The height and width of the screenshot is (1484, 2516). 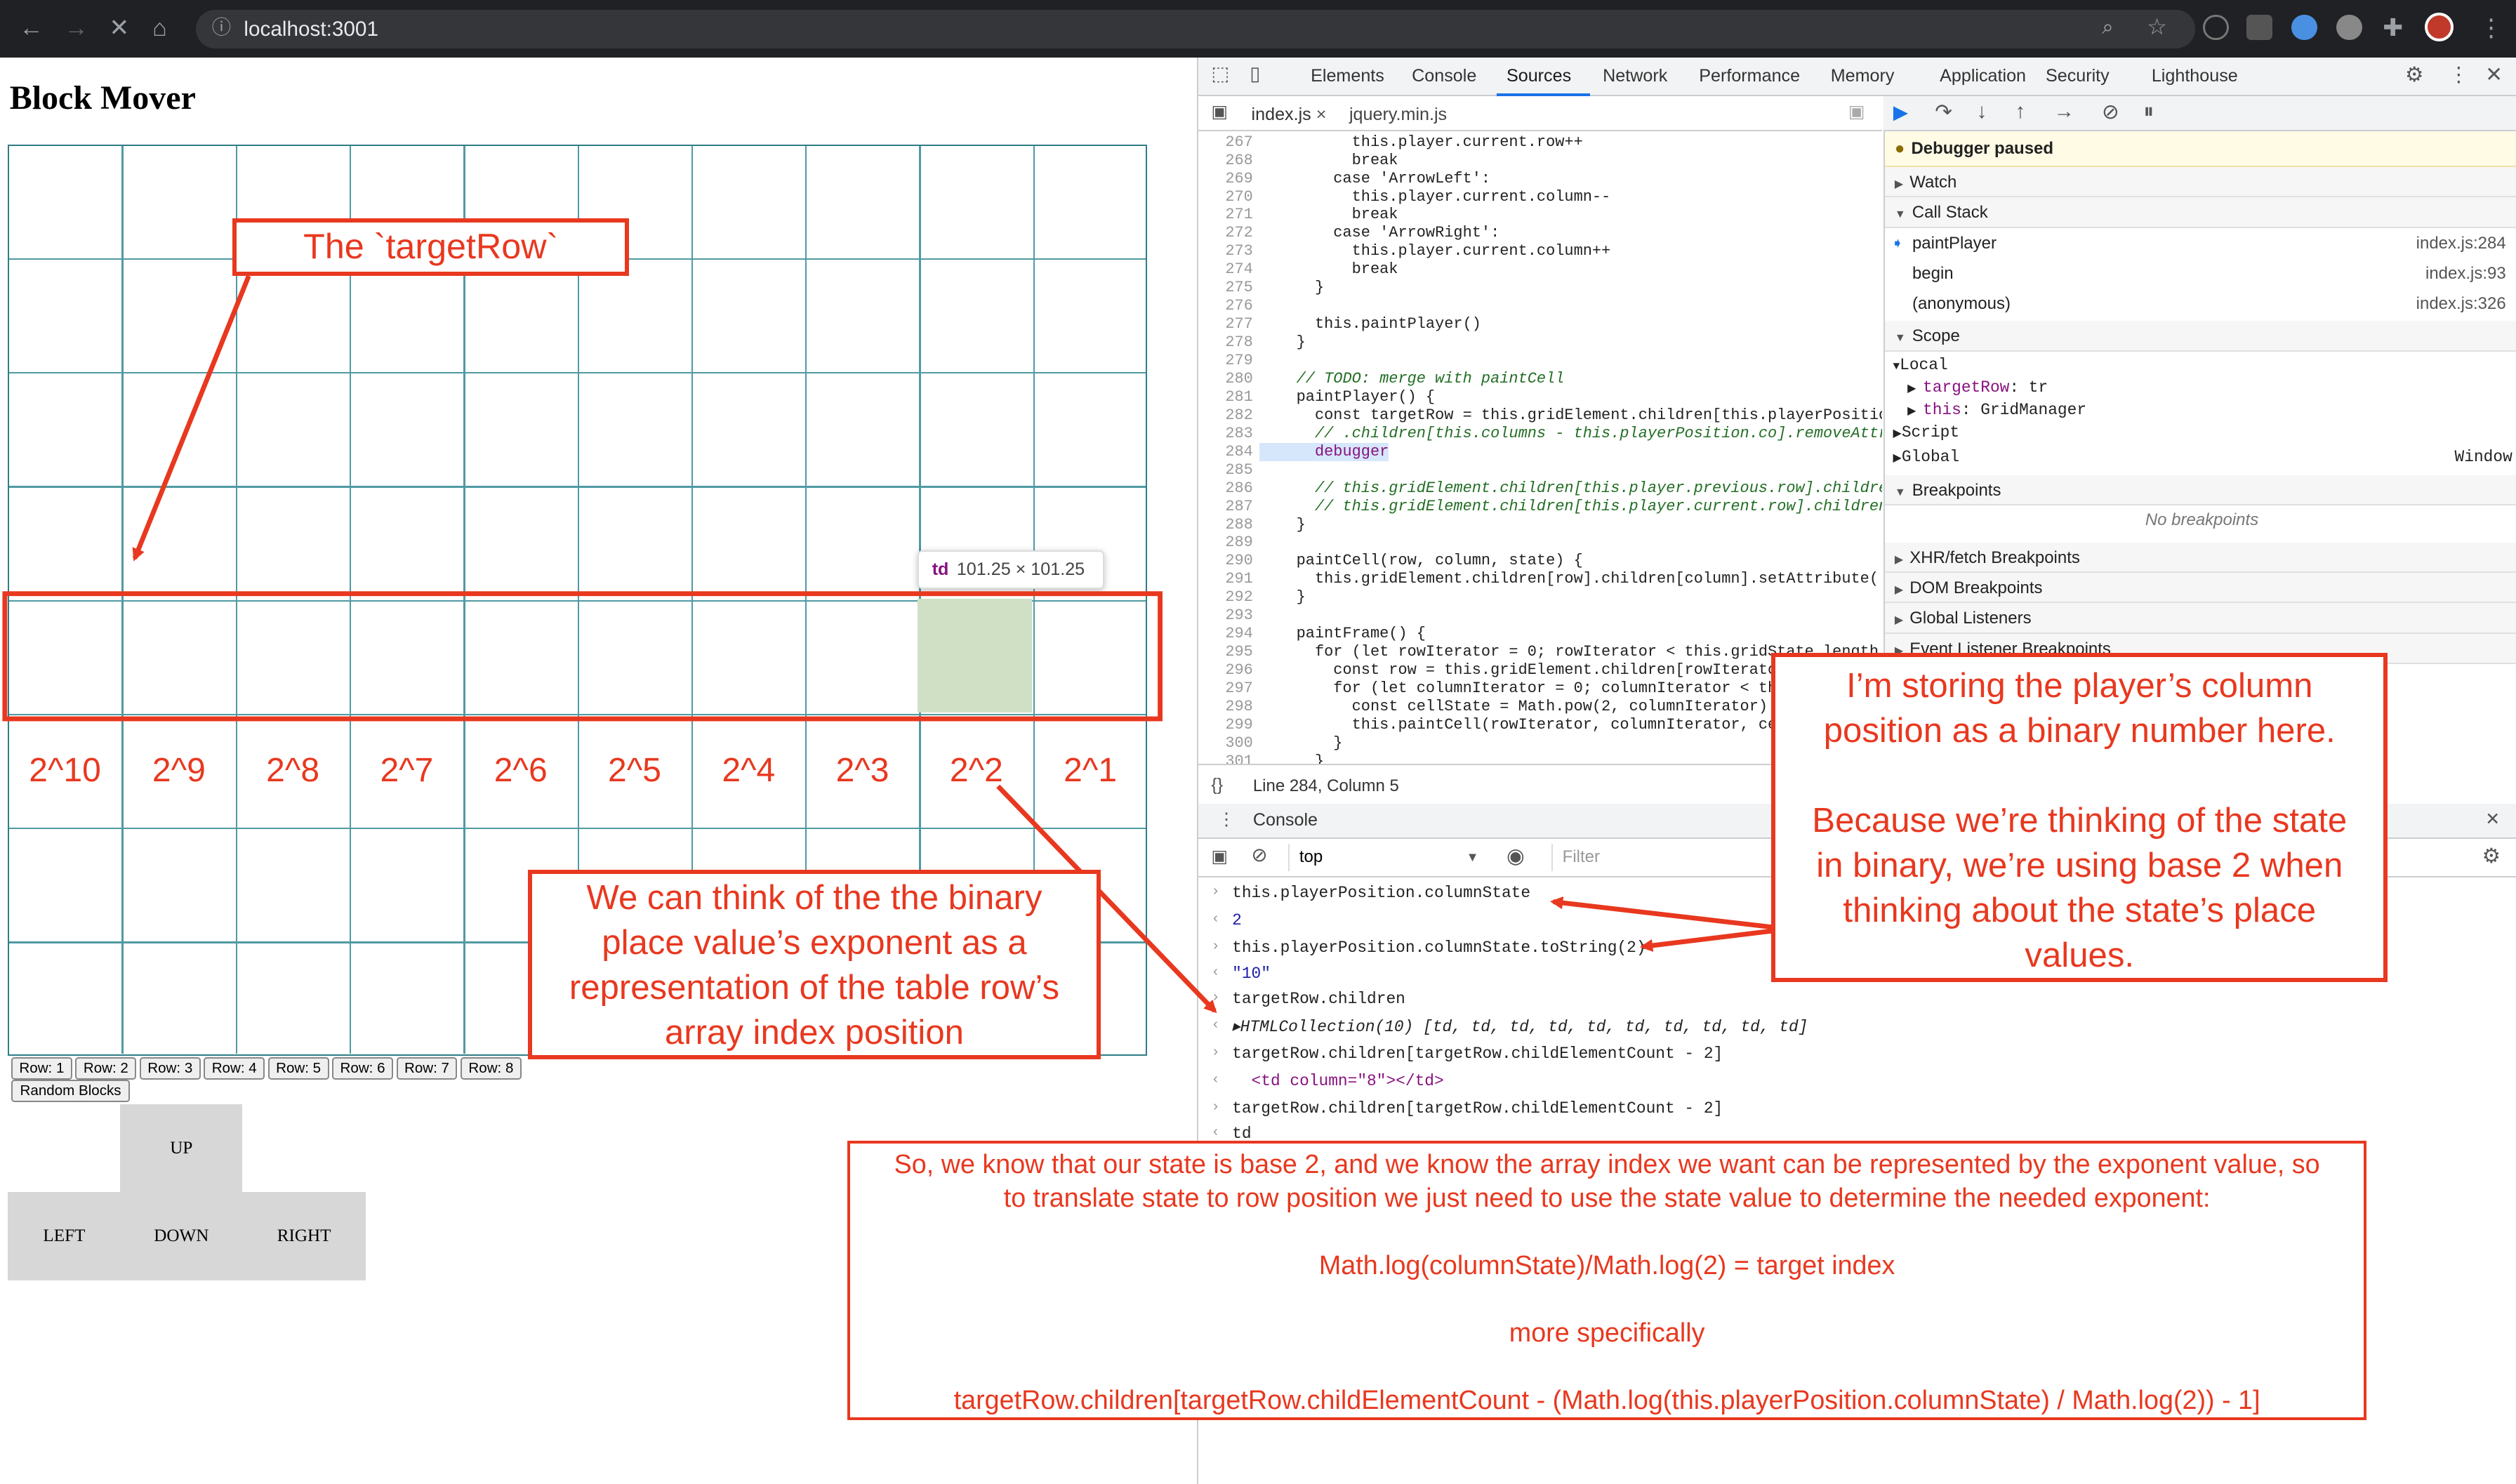 What do you see at coordinates (2439, 28) in the screenshot?
I see `avatar` at bounding box center [2439, 28].